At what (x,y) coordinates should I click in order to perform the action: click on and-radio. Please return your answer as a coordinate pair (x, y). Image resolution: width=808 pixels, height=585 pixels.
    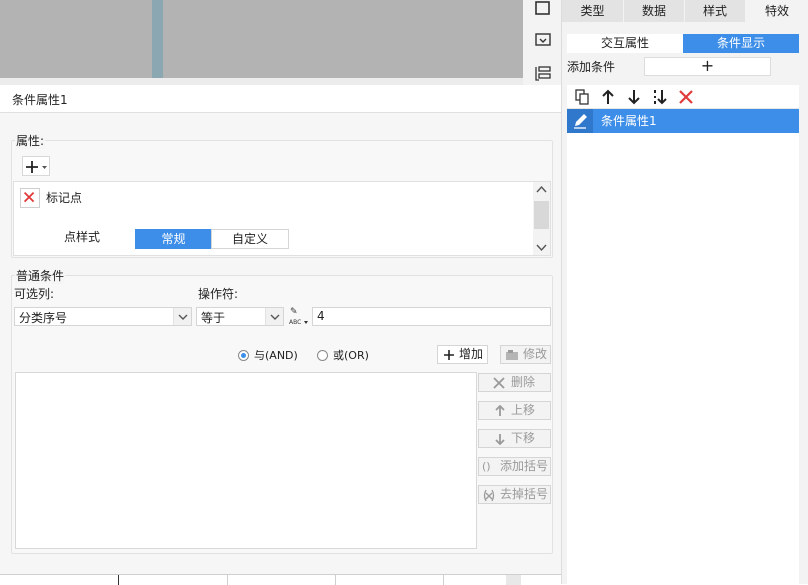
    Looking at the image, I should click on (243, 355).